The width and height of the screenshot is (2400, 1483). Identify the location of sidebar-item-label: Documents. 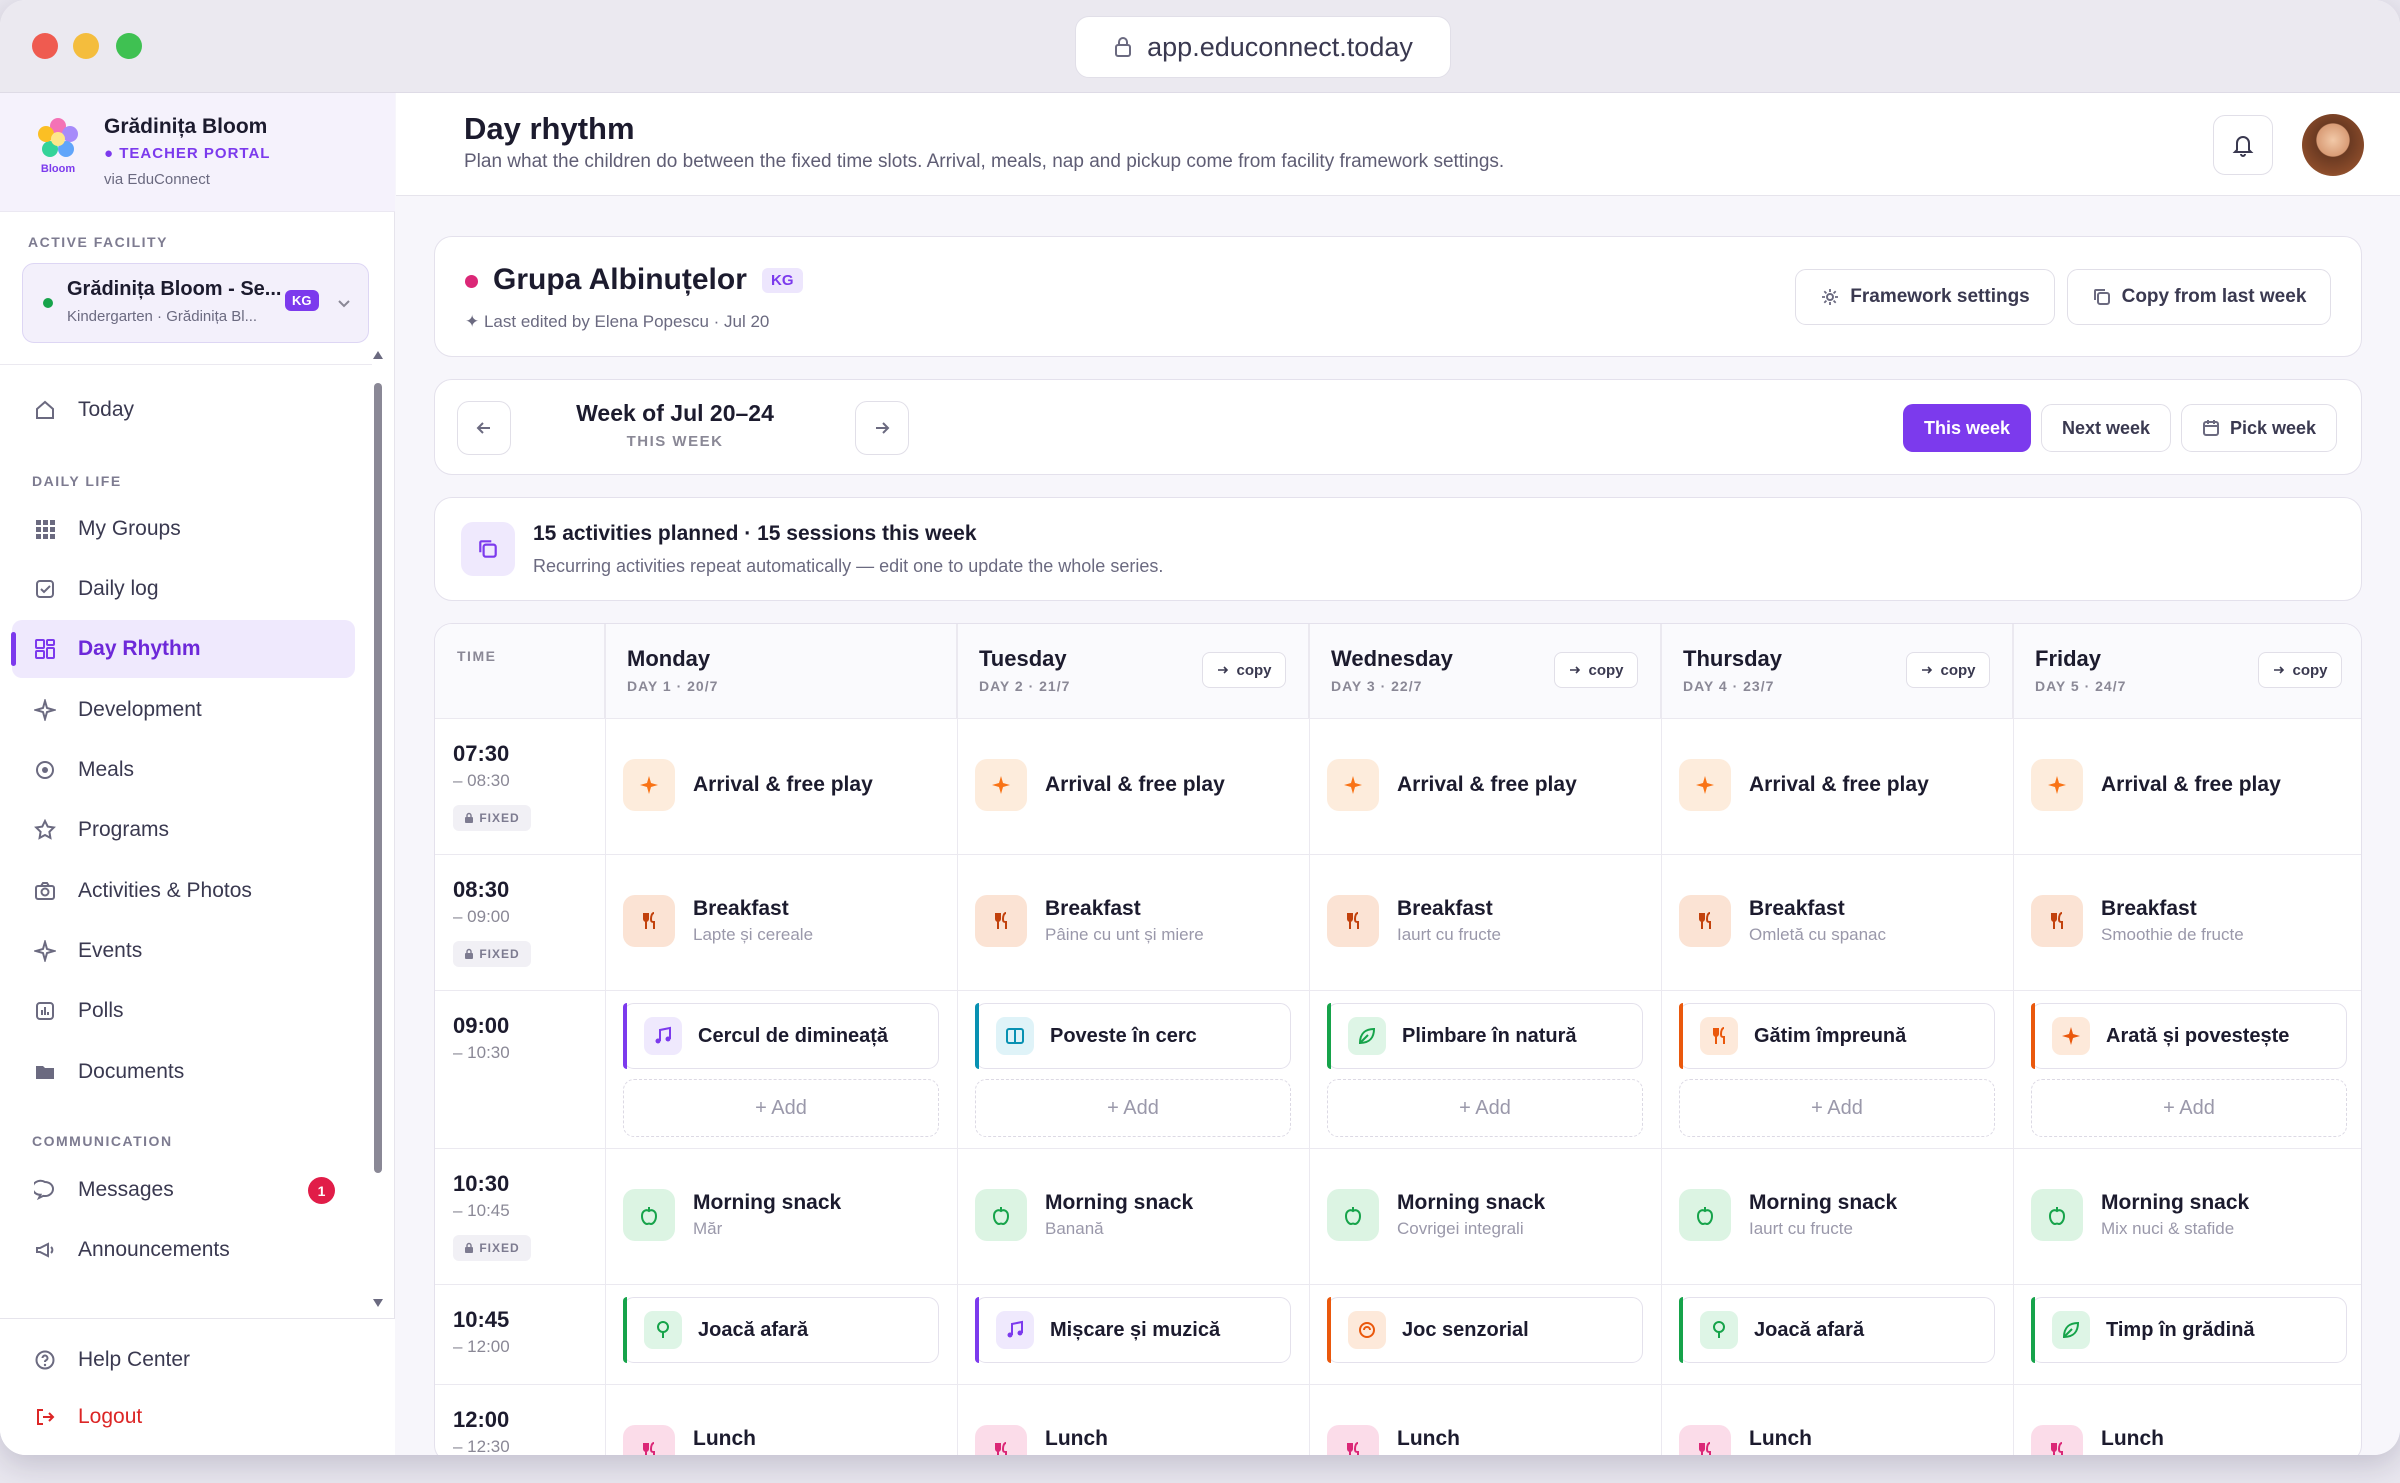
(131, 1071).